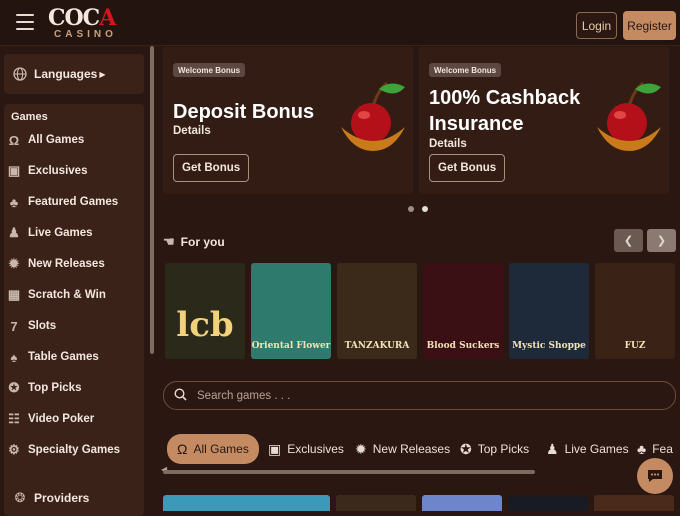 This screenshot has width=680, height=516. Describe the element at coordinates (61, 419) in the screenshot. I see `sidebar-item-label: Video Poker` at that location.